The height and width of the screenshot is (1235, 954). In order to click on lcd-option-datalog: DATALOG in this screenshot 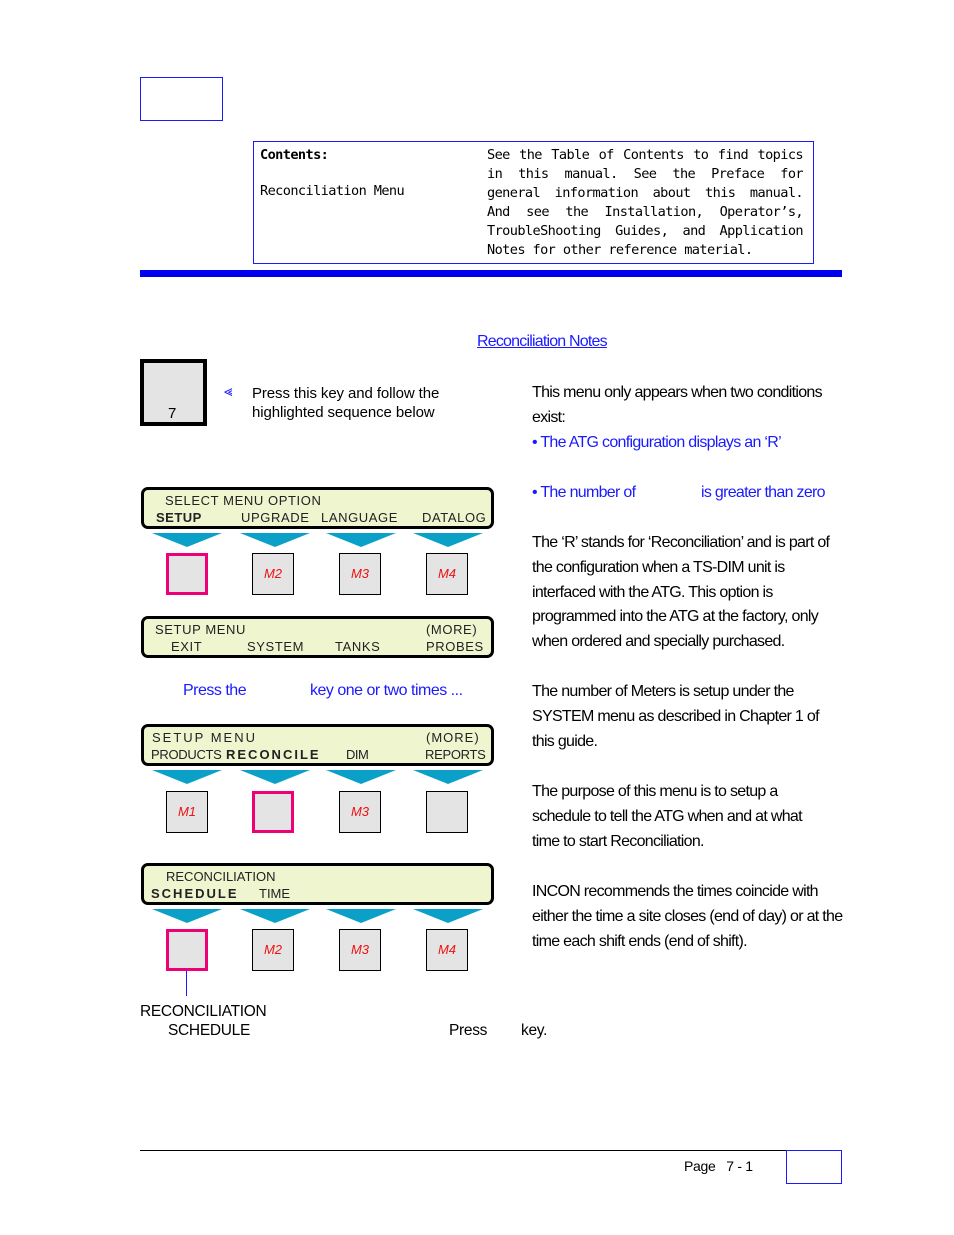, I will do `click(454, 517)`.